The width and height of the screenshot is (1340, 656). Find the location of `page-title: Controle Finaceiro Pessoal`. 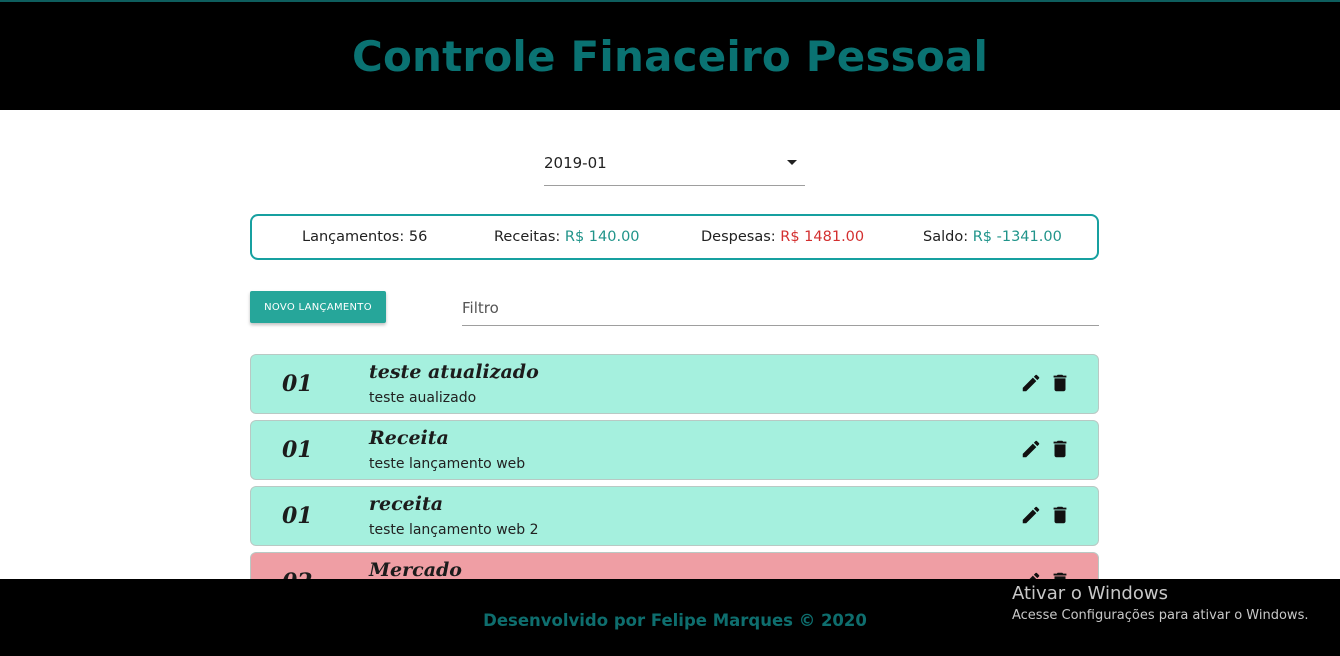

page-title: Controle Finaceiro Pessoal is located at coordinates (670, 56).